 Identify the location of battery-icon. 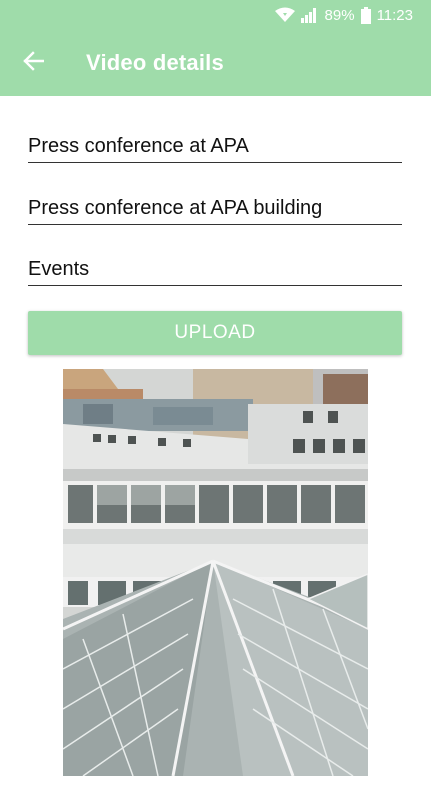
(365, 15).